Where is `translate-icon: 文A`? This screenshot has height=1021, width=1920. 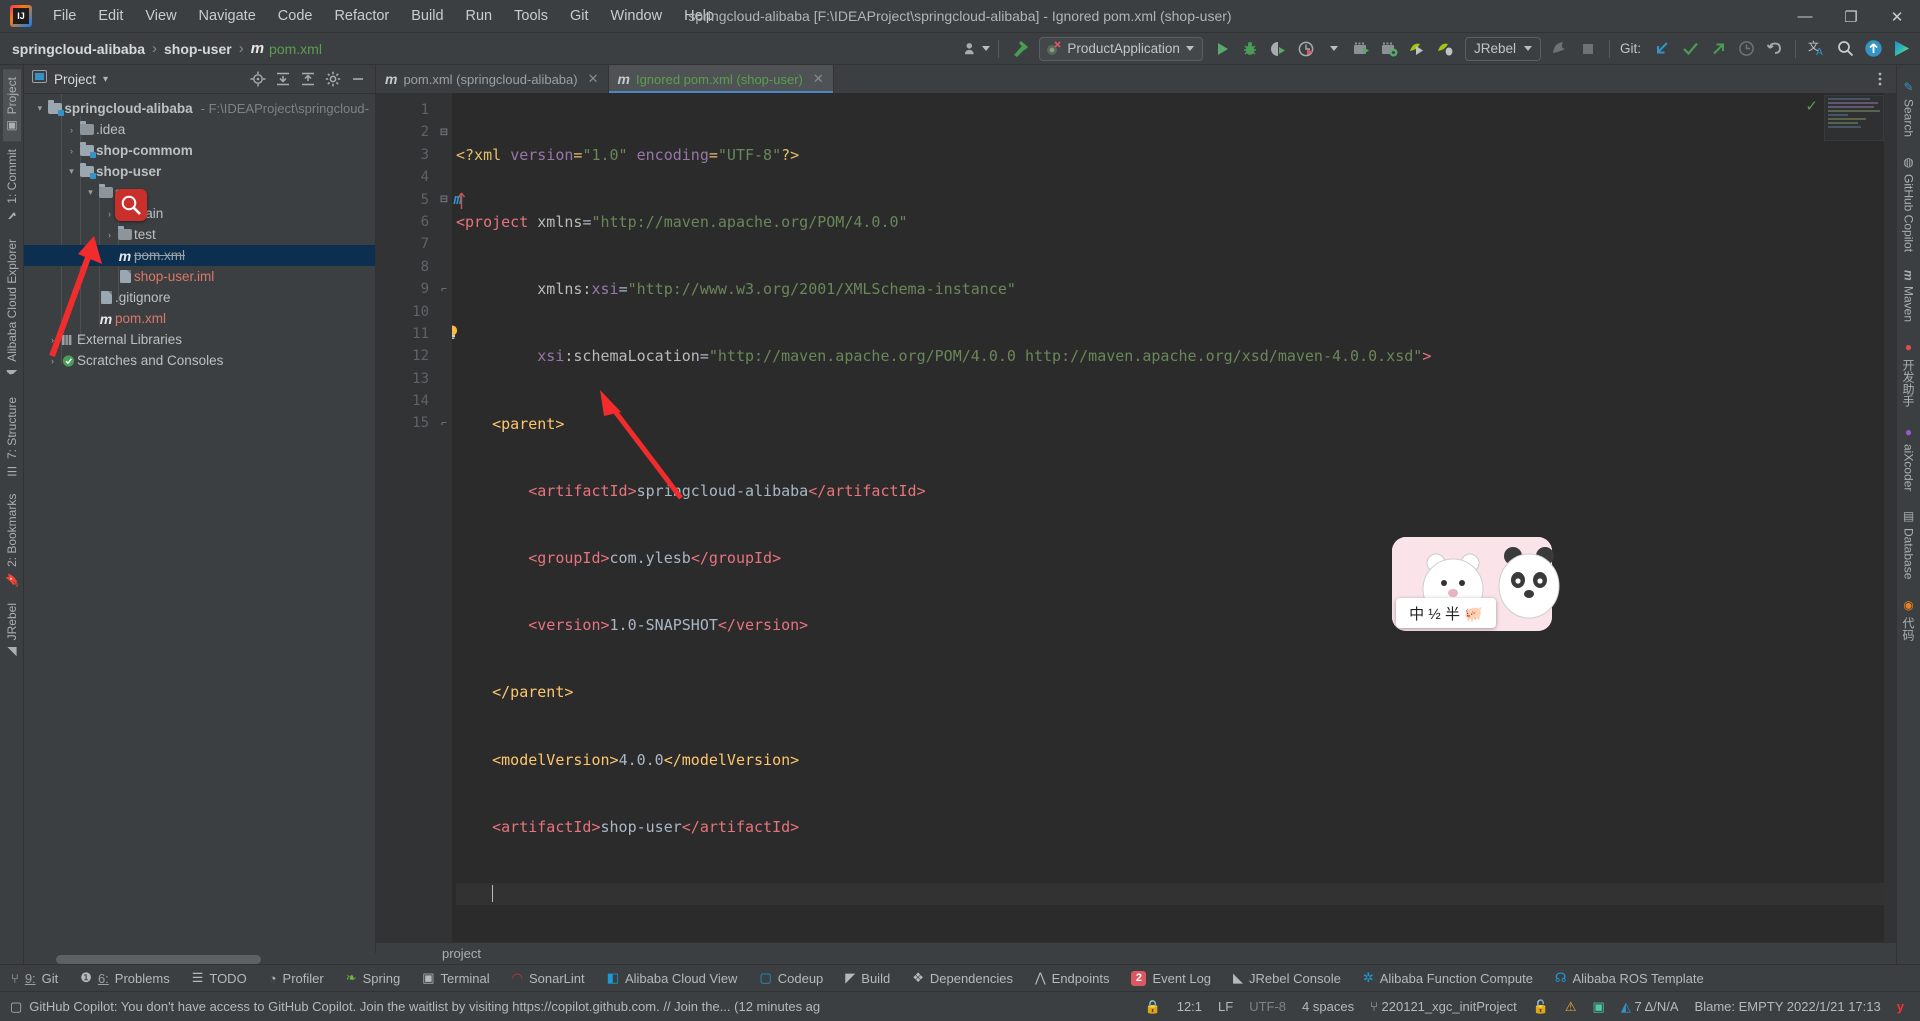 translate-icon: 文A is located at coordinates (1817, 49).